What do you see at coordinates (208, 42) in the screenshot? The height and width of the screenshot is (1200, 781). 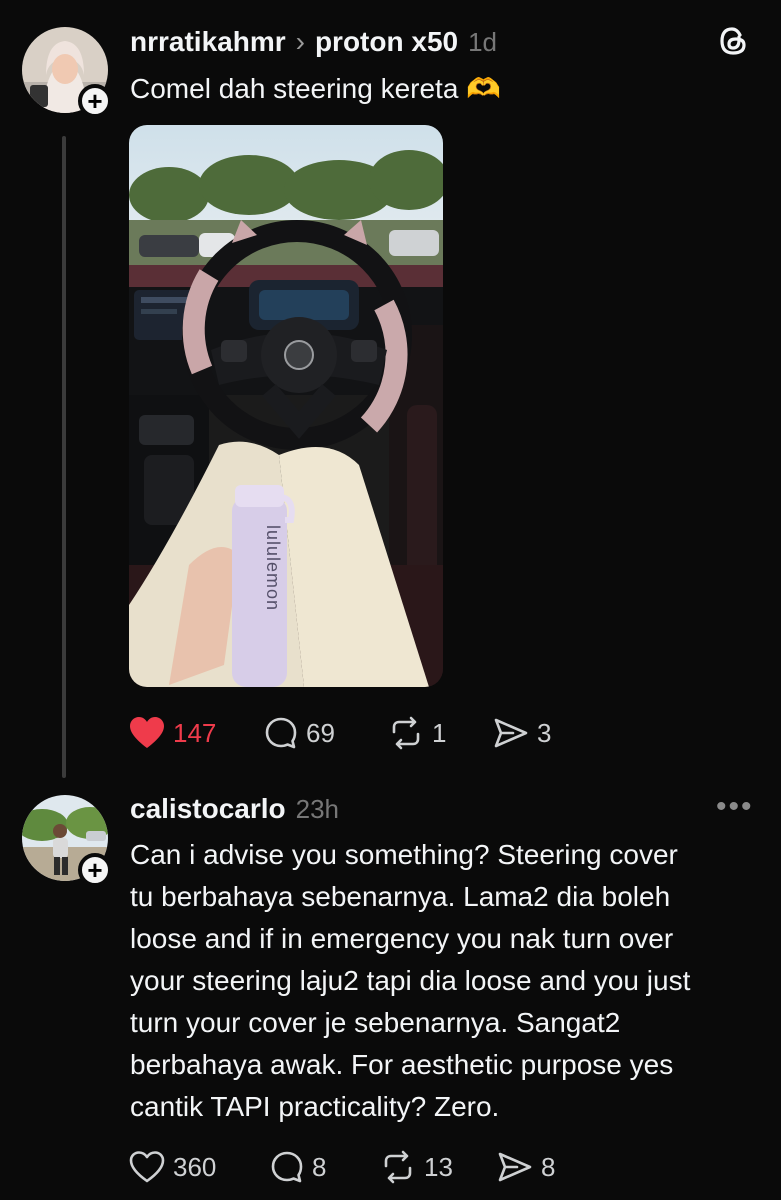 I see `post-username: nrratikahmr` at bounding box center [208, 42].